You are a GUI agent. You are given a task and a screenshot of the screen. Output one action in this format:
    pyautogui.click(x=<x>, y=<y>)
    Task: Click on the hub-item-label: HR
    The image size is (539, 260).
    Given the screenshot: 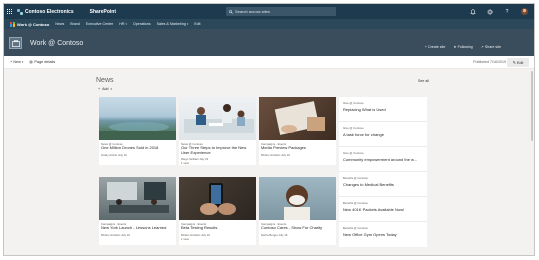 What is the action you would take?
    pyautogui.click(x=122, y=24)
    